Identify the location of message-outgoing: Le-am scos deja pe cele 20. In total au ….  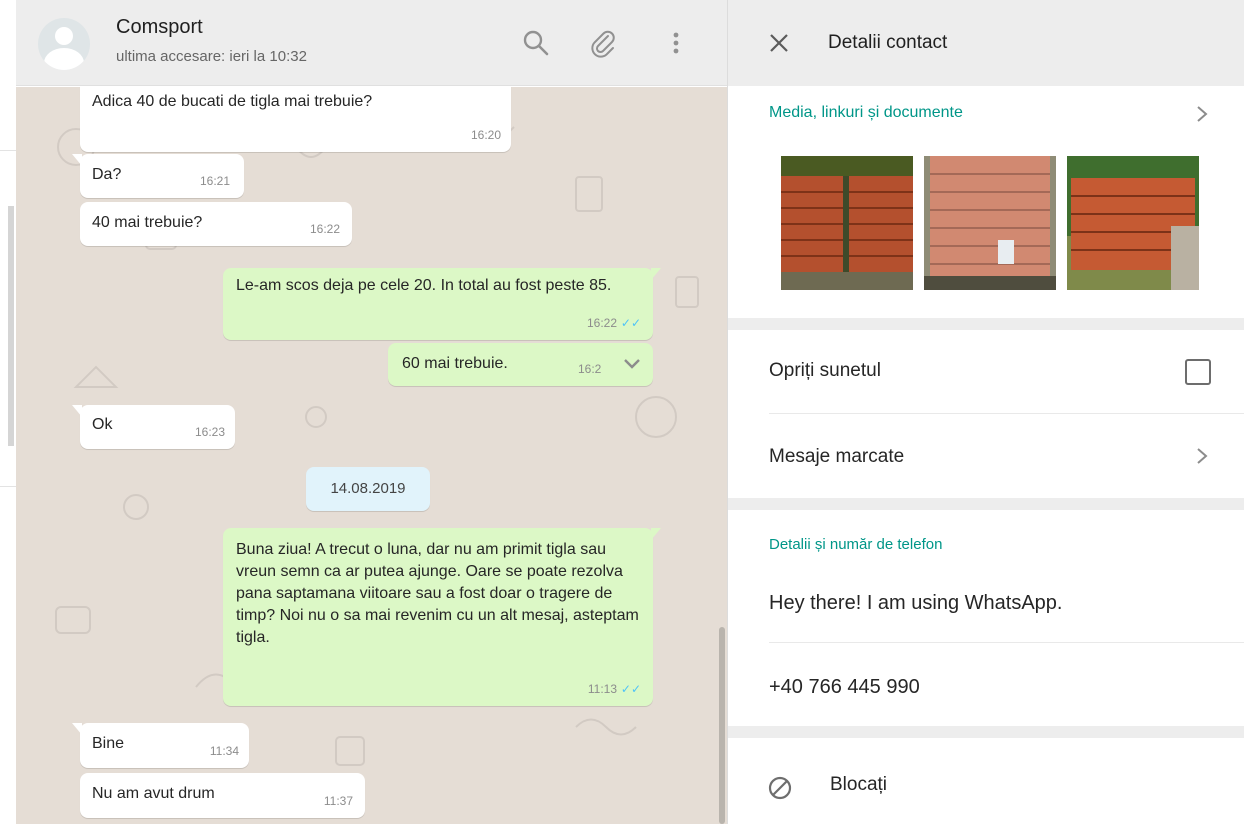
(442, 304).